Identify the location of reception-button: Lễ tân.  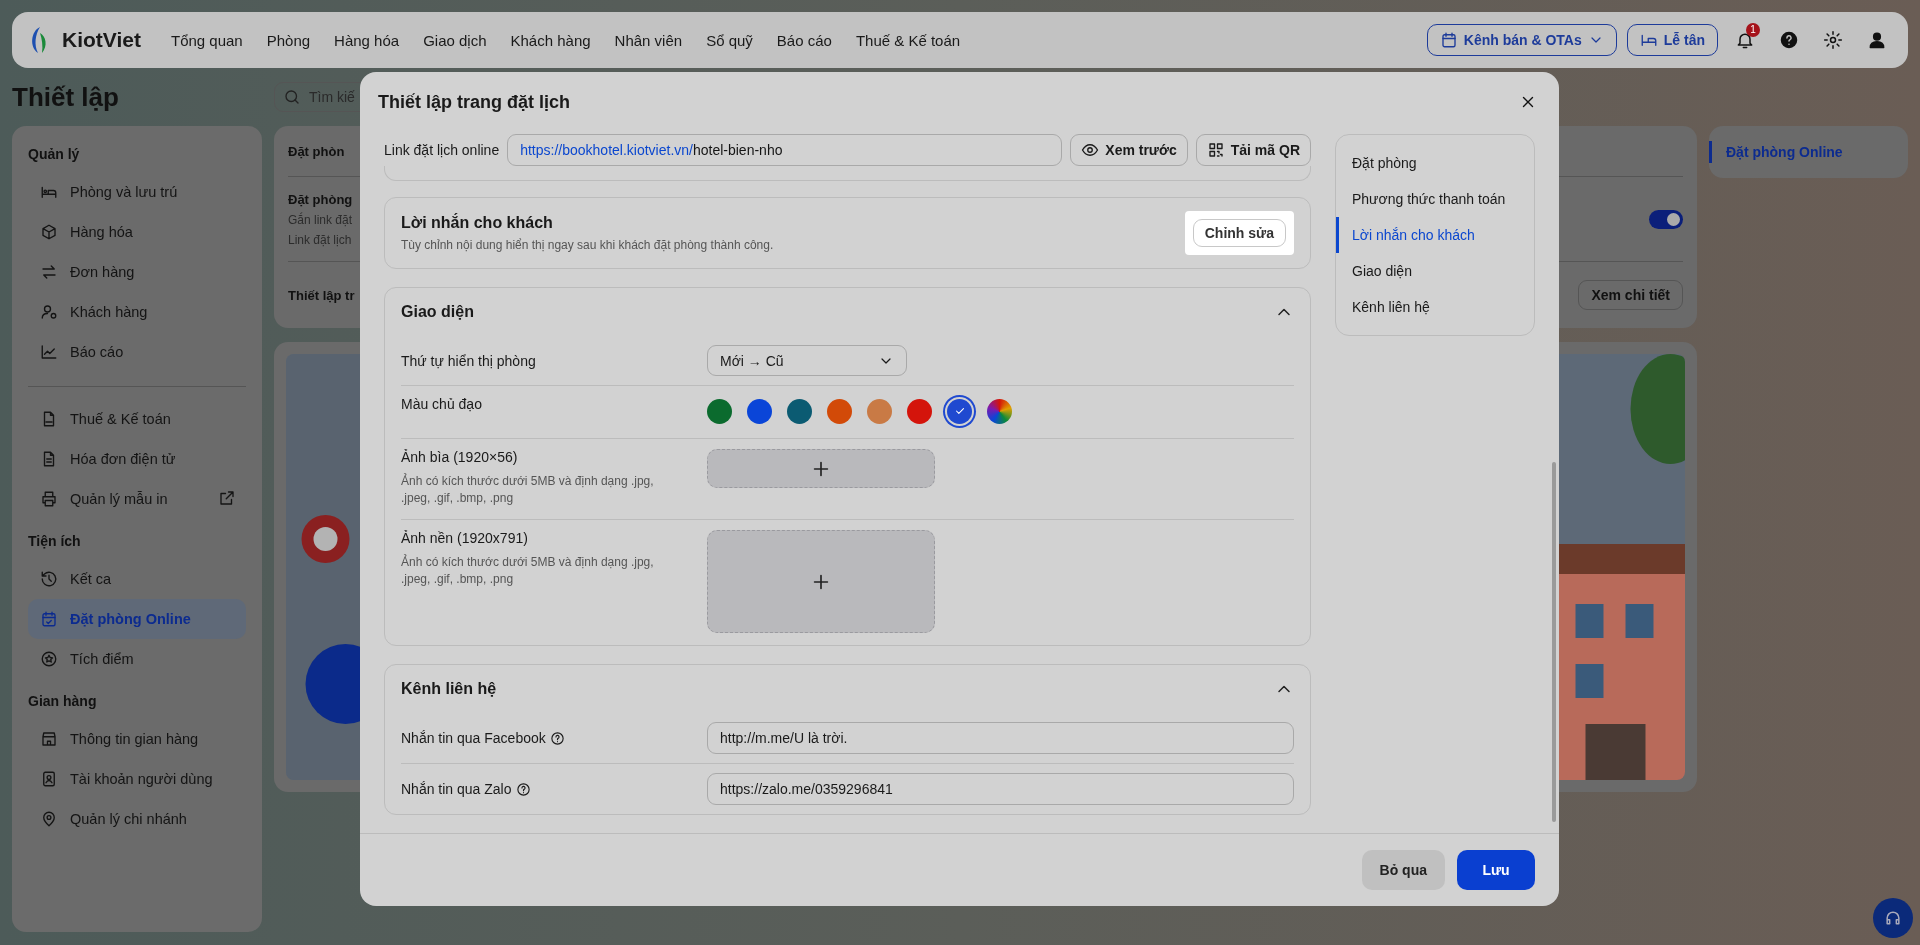
(1672, 40).